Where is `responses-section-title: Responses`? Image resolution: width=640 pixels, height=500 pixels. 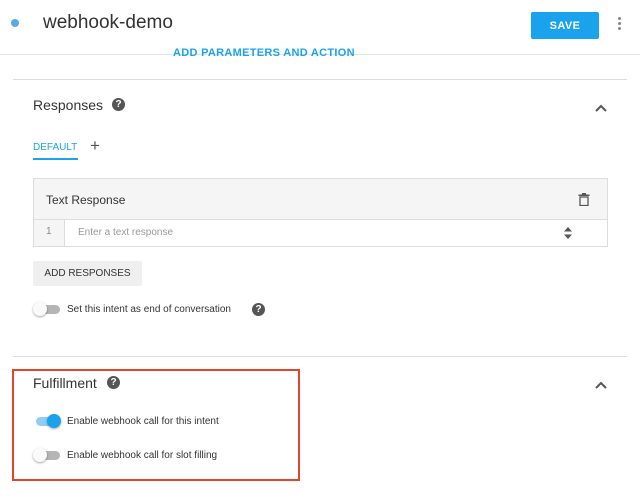 responses-section-title: Responses is located at coordinates (68, 105).